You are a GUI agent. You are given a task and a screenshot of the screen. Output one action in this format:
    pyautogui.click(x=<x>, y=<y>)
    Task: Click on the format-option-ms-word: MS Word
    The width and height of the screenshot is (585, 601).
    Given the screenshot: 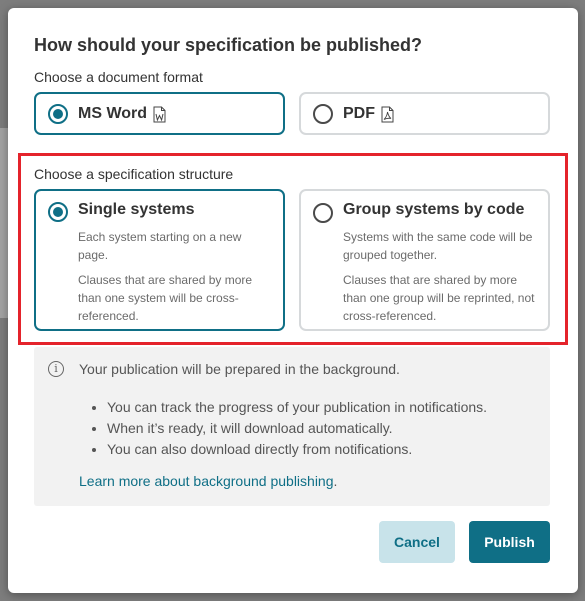 What is the action you would take?
    pyautogui.click(x=159, y=113)
    